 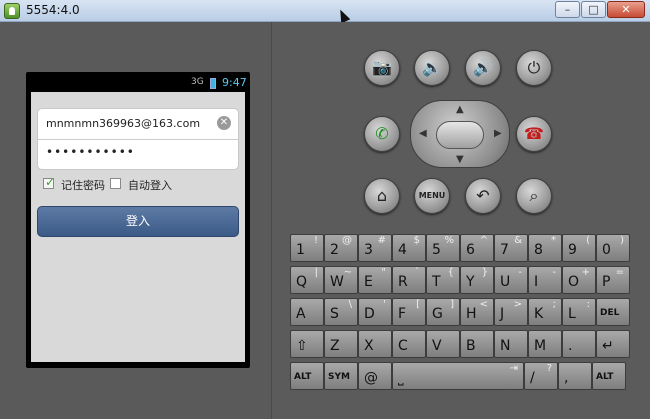 I want to click on key-l: L:, so click(x=579, y=312).